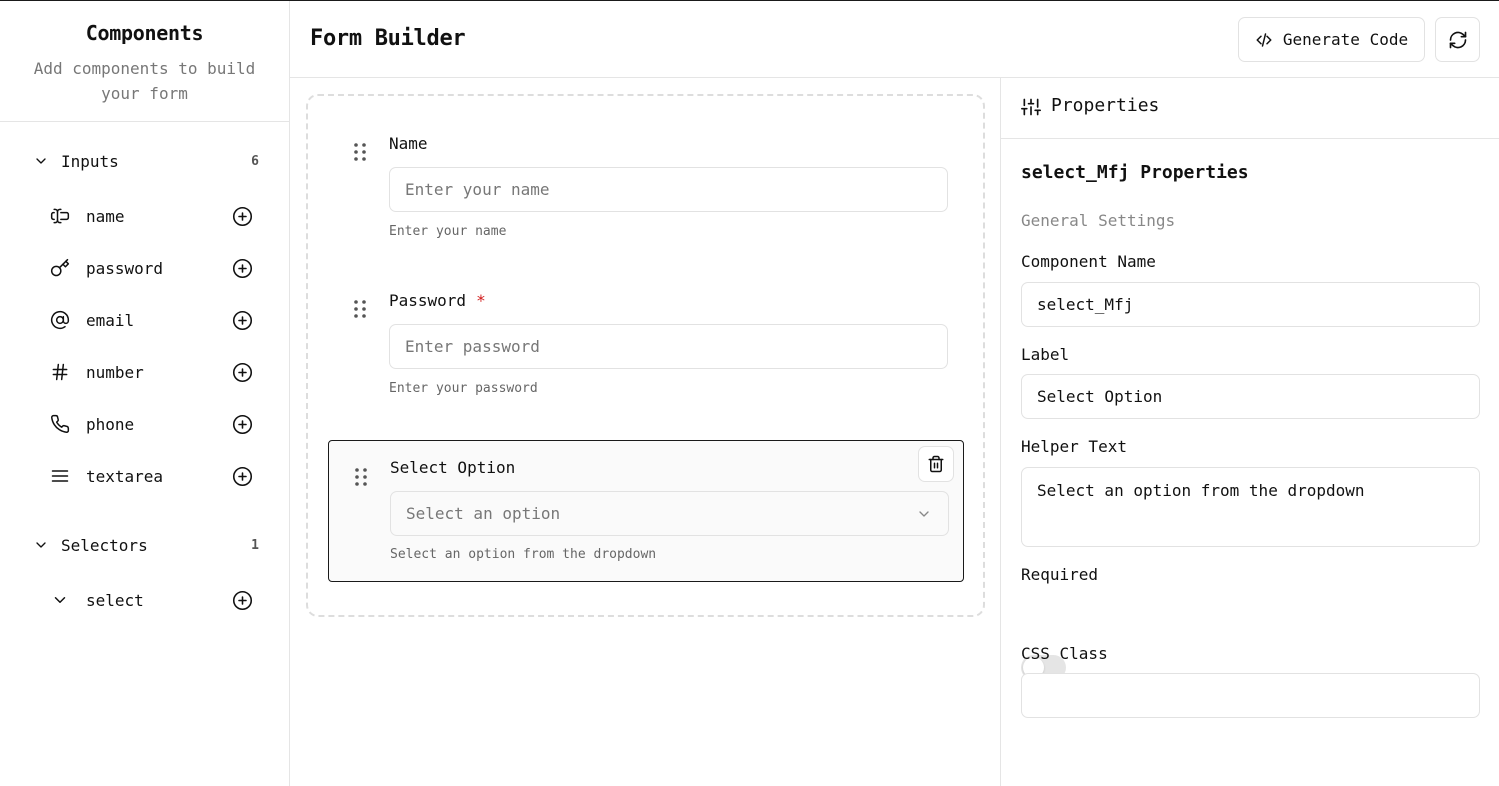 This screenshot has height=786, width=1499. What do you see at coordinates (145, 424) in the screenshot?
I see `component-item-phone: phone` at bounding box center [145, 424].